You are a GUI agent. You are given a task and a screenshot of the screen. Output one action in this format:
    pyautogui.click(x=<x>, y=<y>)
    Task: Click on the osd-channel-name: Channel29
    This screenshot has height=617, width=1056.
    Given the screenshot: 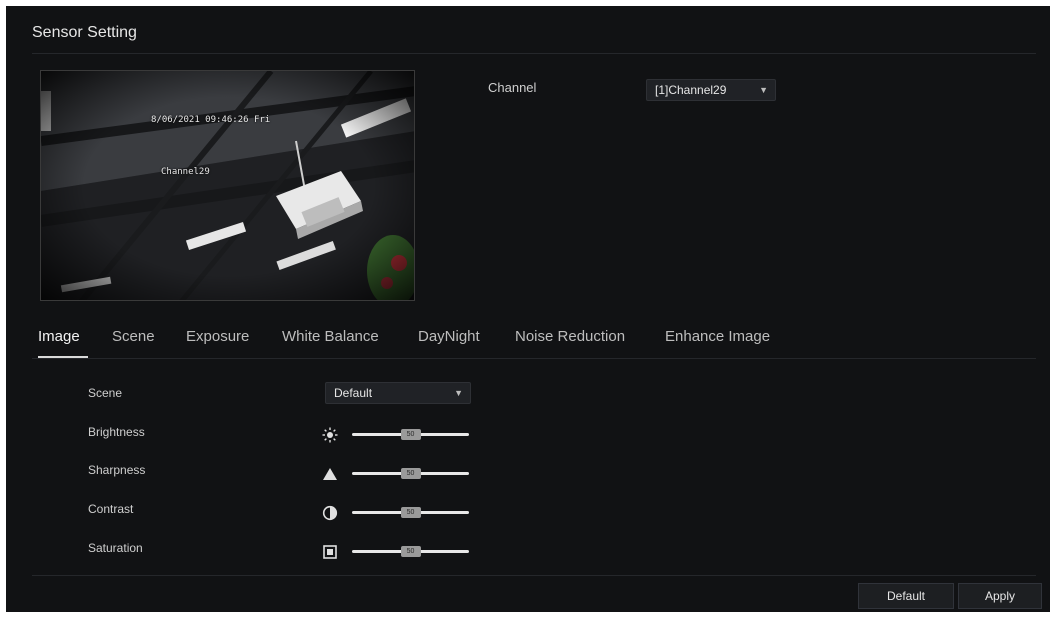 What is the action you would take?
    pyautogui.click(x=185, y=172)
    